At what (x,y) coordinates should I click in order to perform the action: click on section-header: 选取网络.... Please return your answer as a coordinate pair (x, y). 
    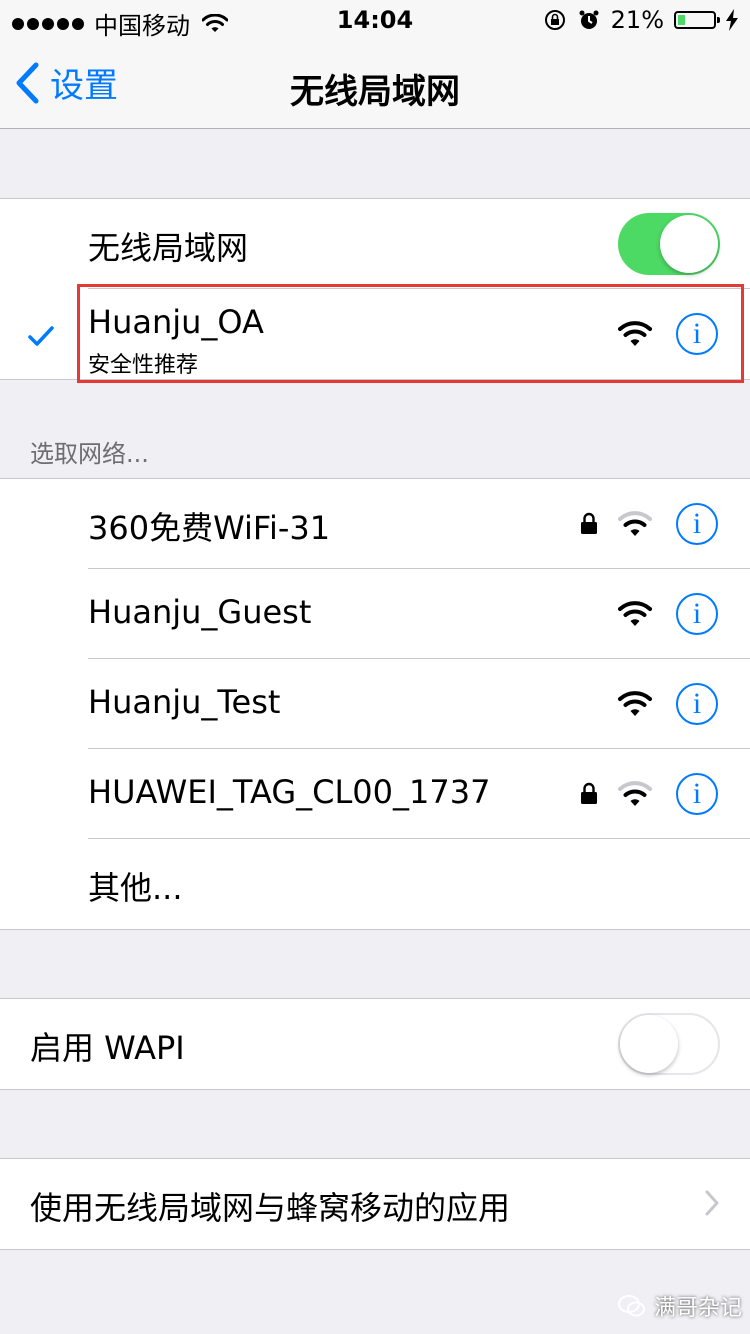
    Looking at the image, I should click on (89, 454).